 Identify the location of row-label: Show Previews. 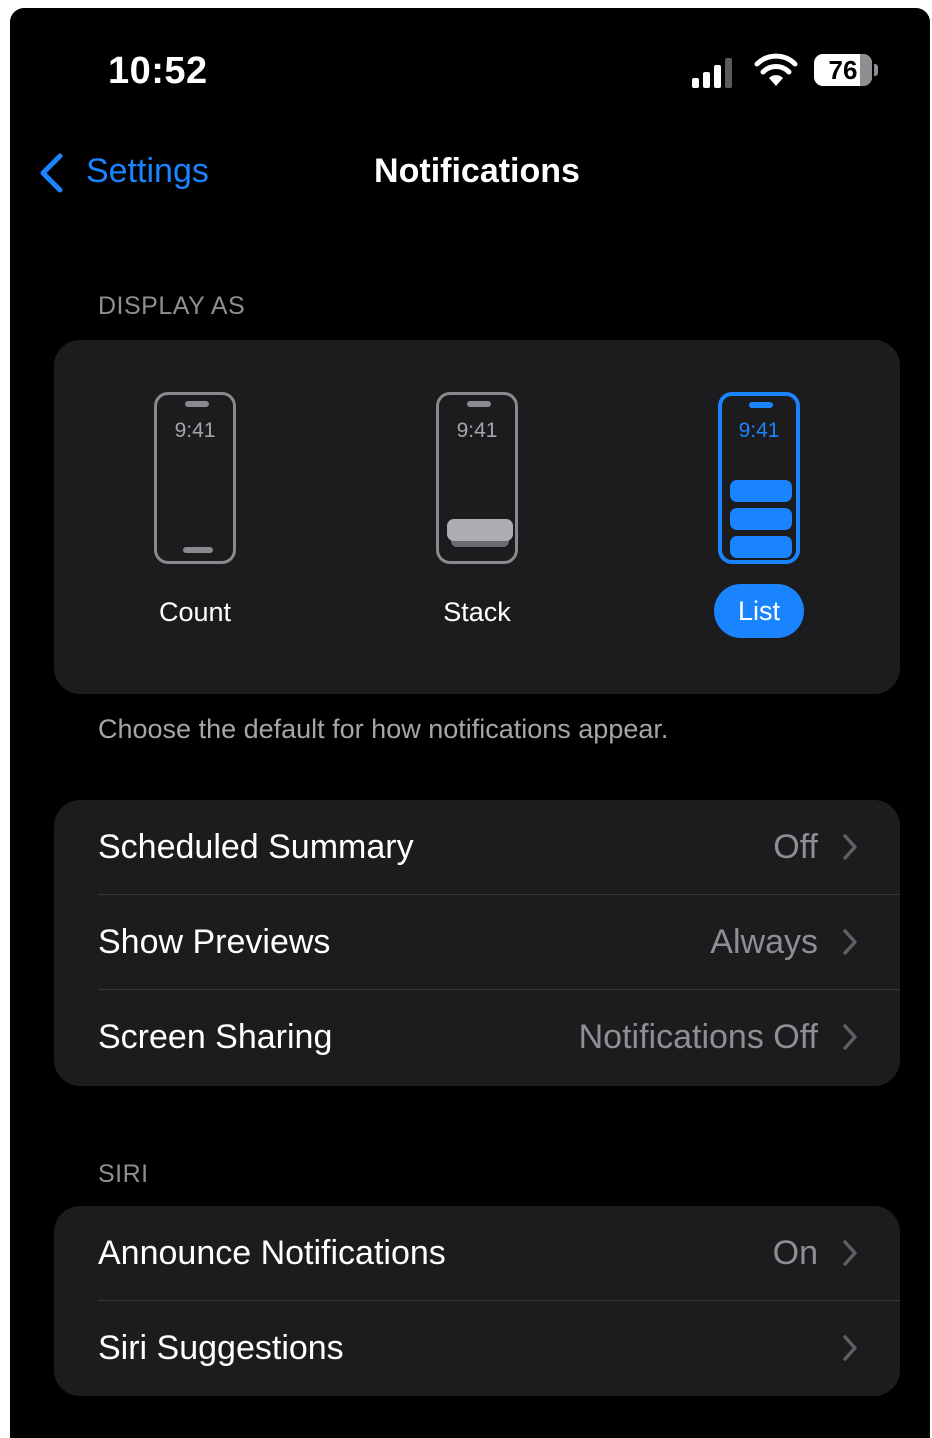
(214, 942).